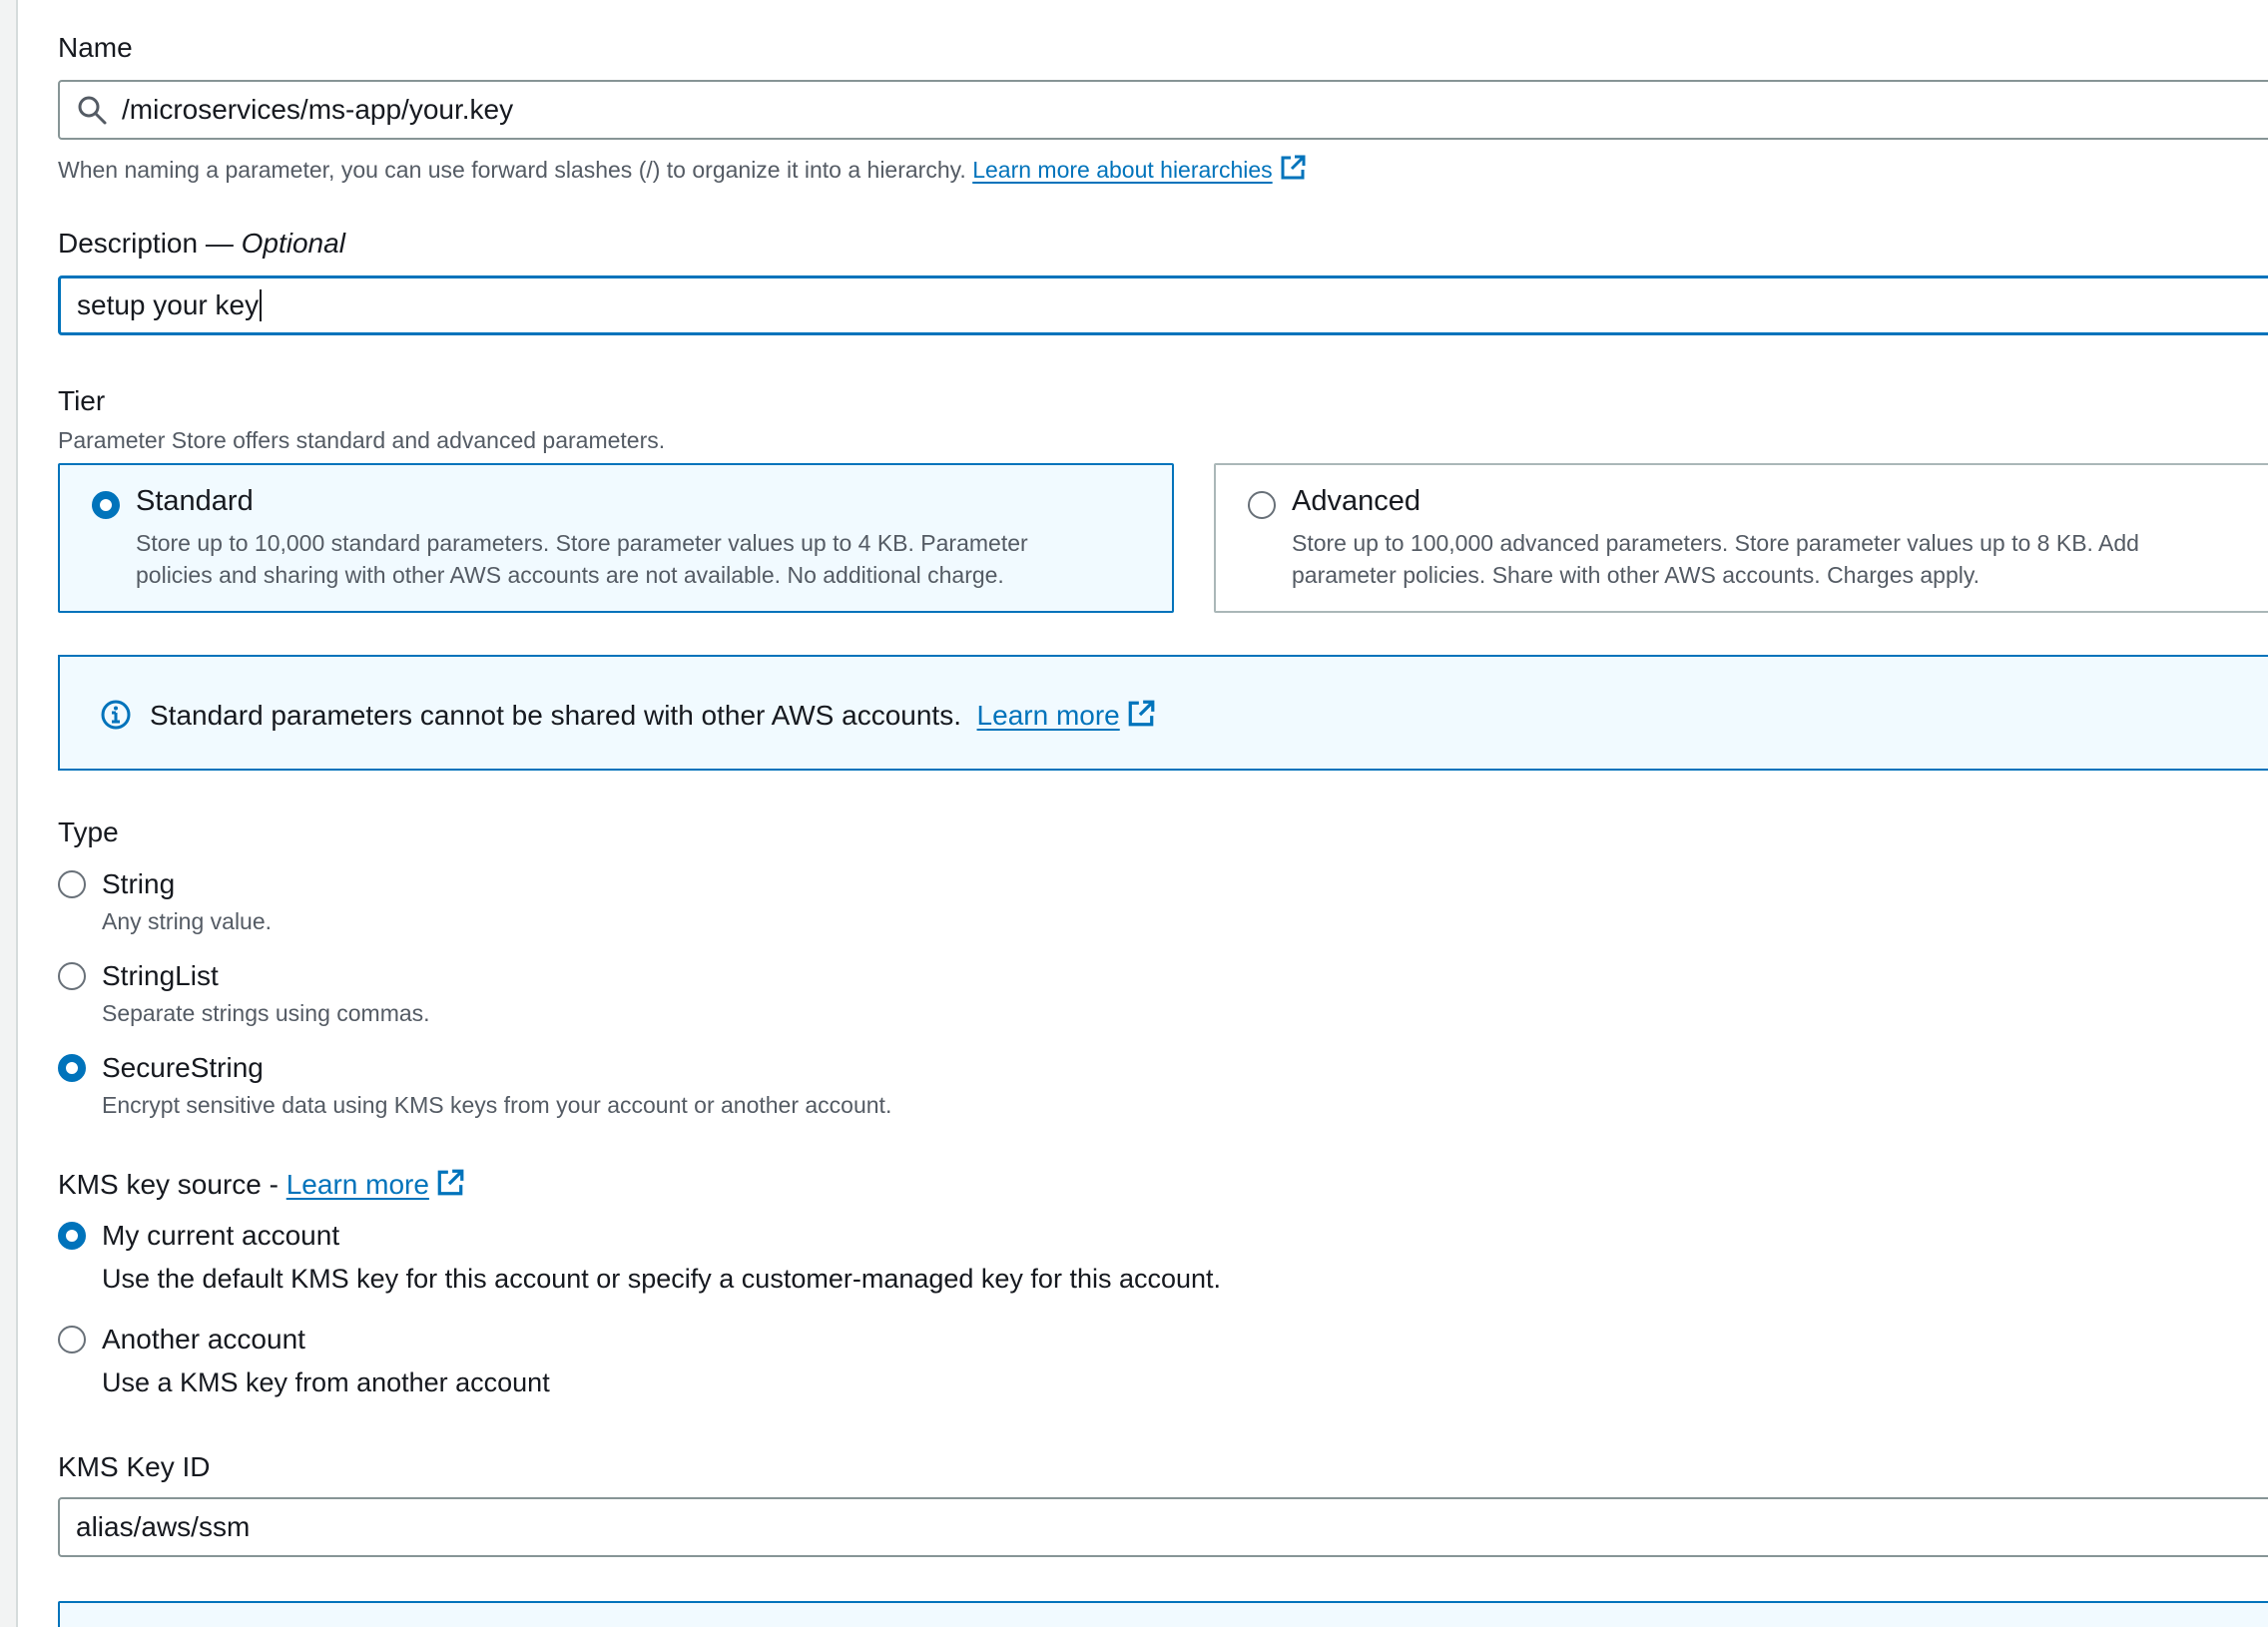 This screenshot has width=2268, height=1627. Describe the element at coordinates (293, 243) in the screenshot. I see `optional-tag: Optional` at that location.